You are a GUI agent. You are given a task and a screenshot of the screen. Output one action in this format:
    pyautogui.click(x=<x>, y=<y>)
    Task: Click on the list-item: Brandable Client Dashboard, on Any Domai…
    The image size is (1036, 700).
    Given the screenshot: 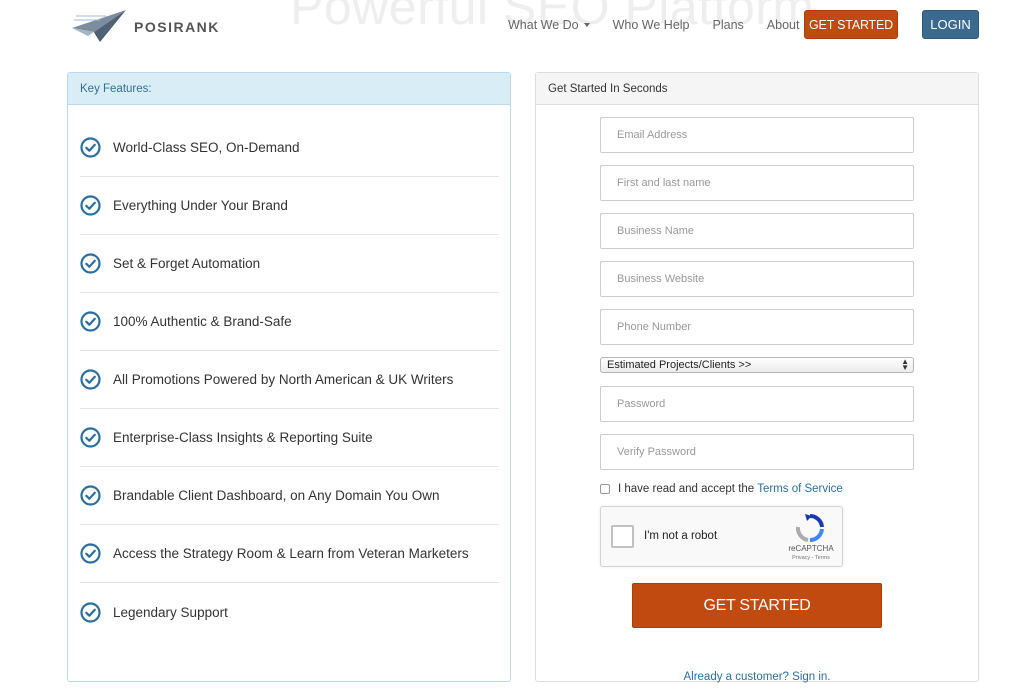 What is the action you would take?
    pyautogui.click(x=289, y=496)
    